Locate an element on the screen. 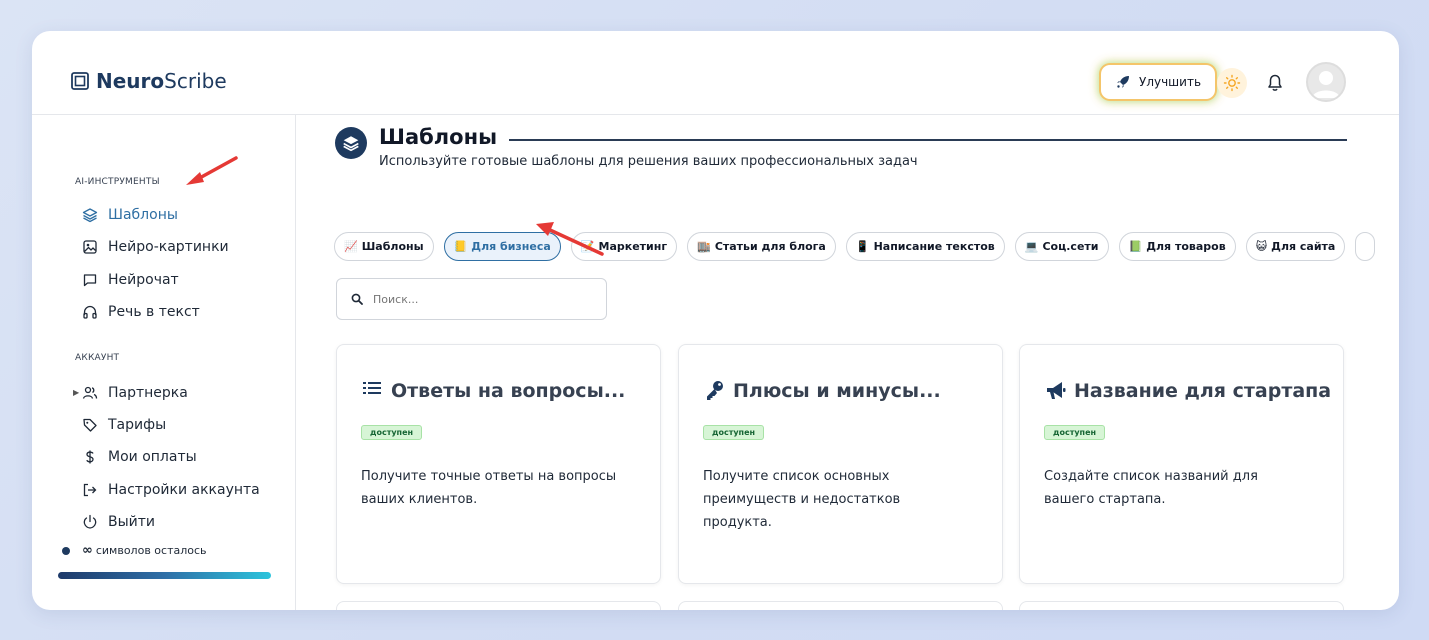  status-dot is located at coordinates (66, 550).